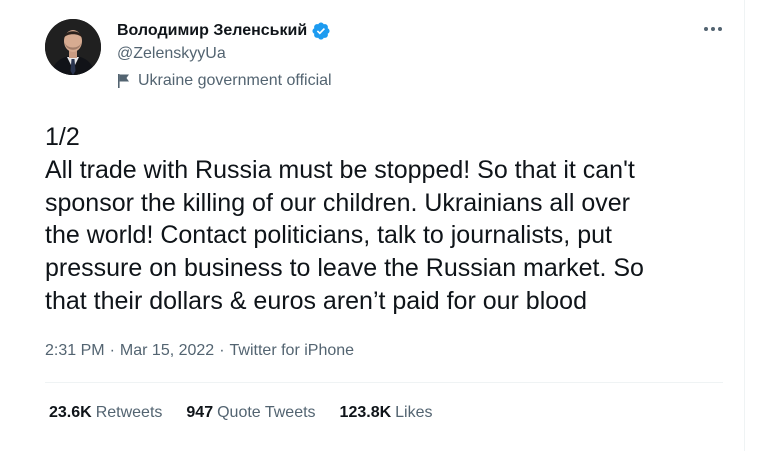  What do you see at coordinates (414, 412) in the screenshot?
I see `likes-label: Likes` at bounding box center [414, 412].